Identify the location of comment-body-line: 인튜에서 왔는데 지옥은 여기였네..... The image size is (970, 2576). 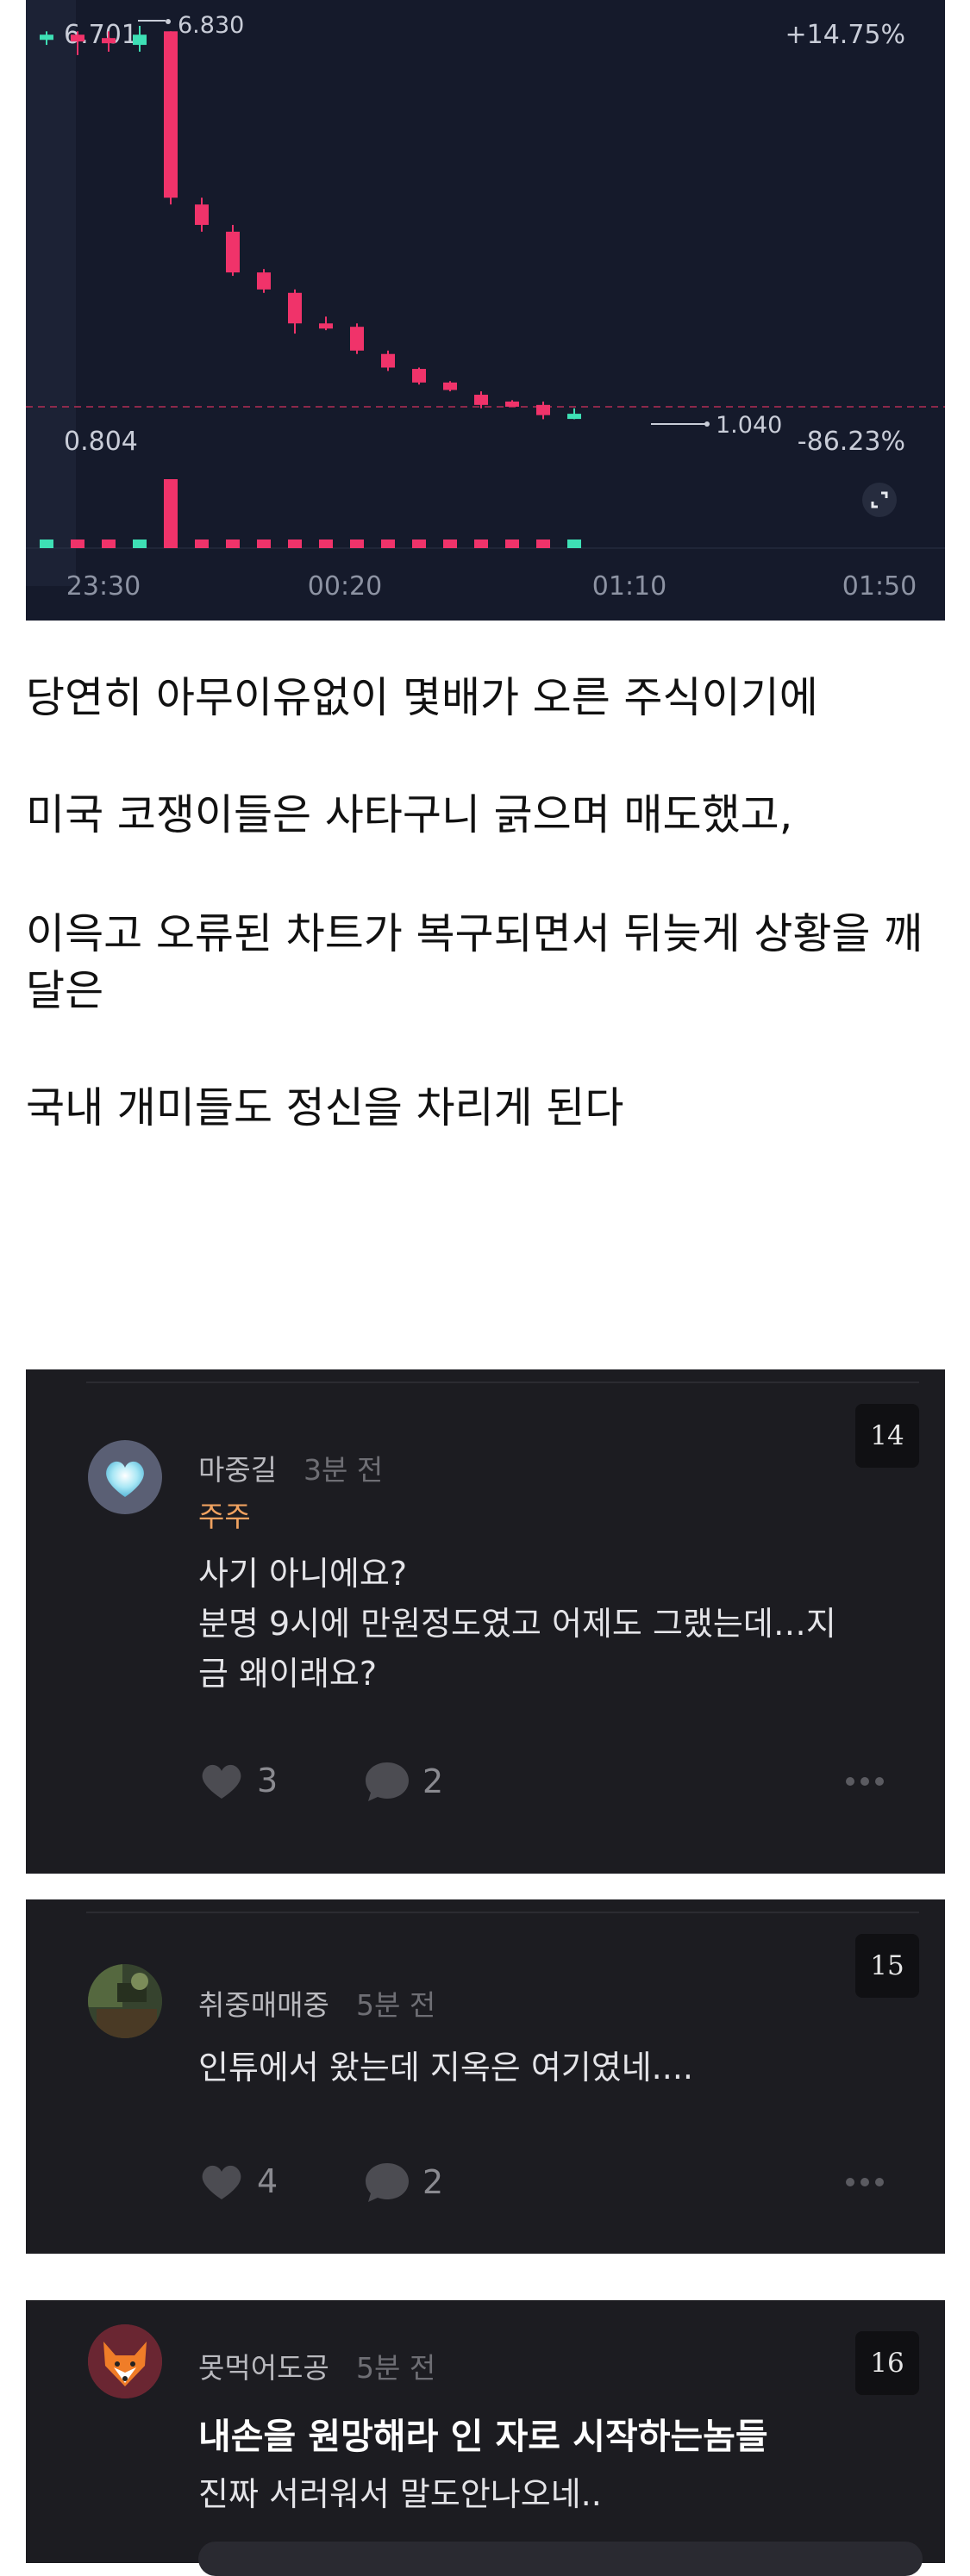
(446, 2067).